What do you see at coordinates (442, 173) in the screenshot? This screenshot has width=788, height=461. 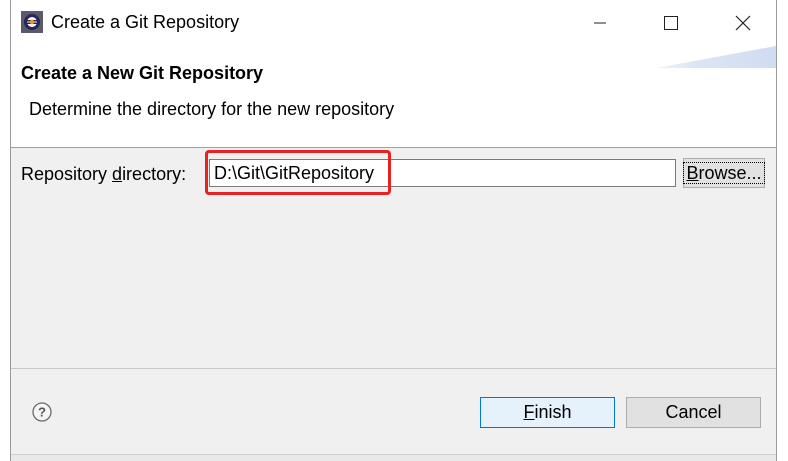 I see `repository-directory-input` at bounding box center [442, 173].